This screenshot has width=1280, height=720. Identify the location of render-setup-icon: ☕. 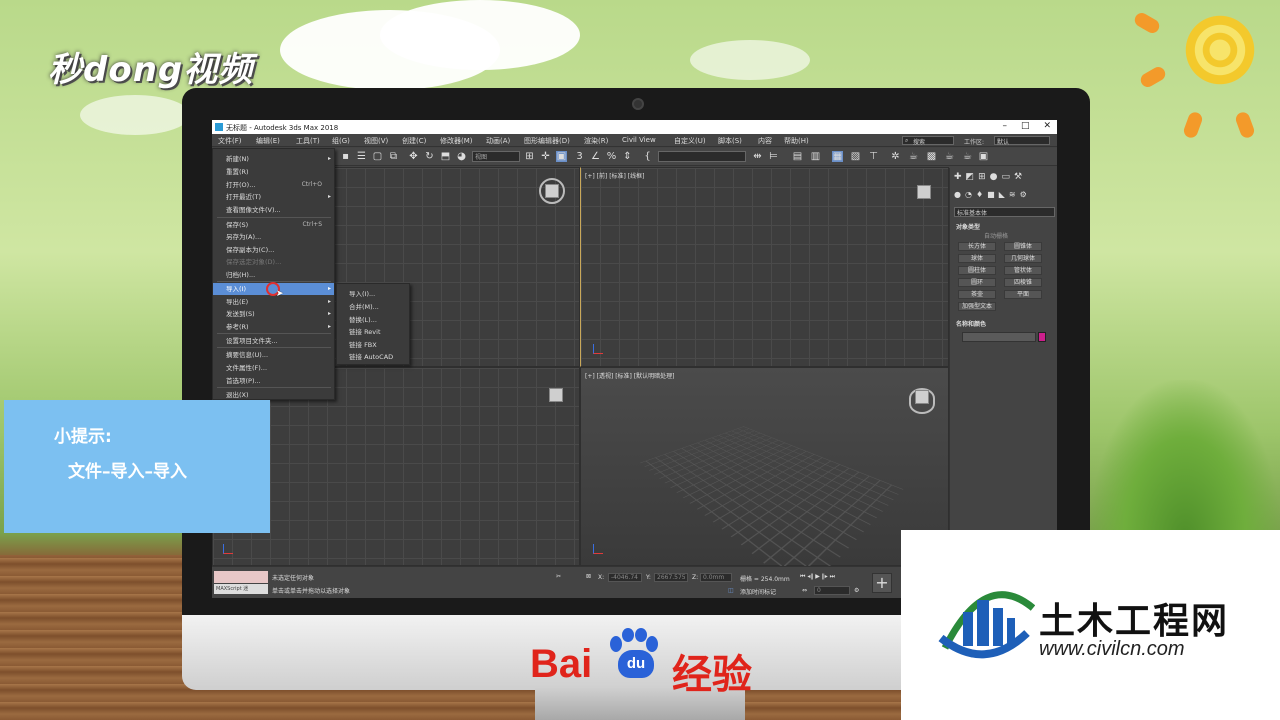
(913, 156).